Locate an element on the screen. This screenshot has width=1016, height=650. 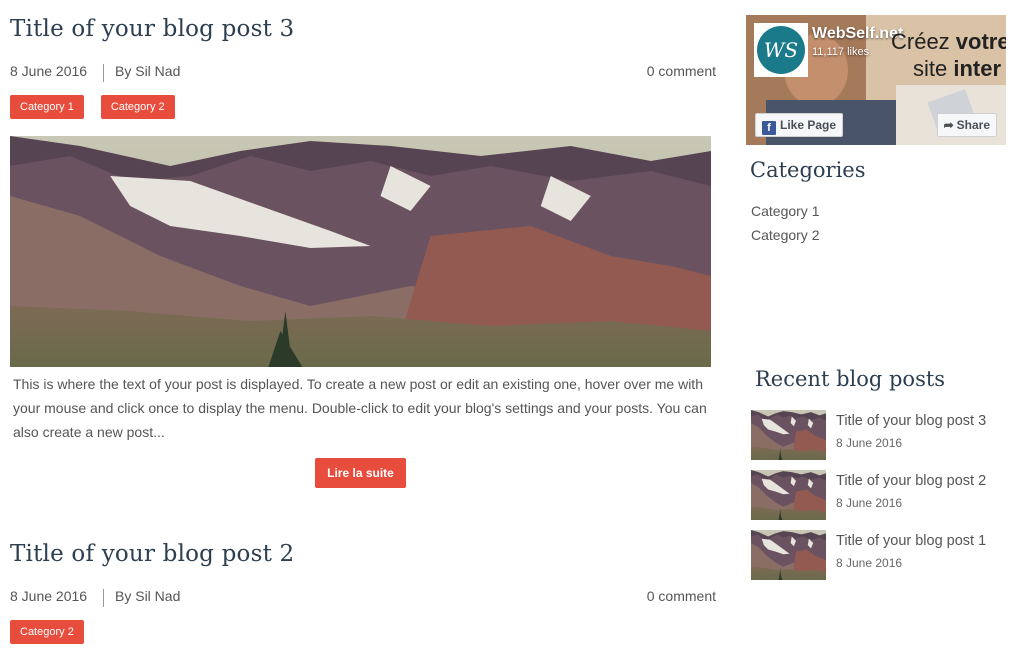
sidebar-category-link: Category 2 is located at coordinates (785, 235).